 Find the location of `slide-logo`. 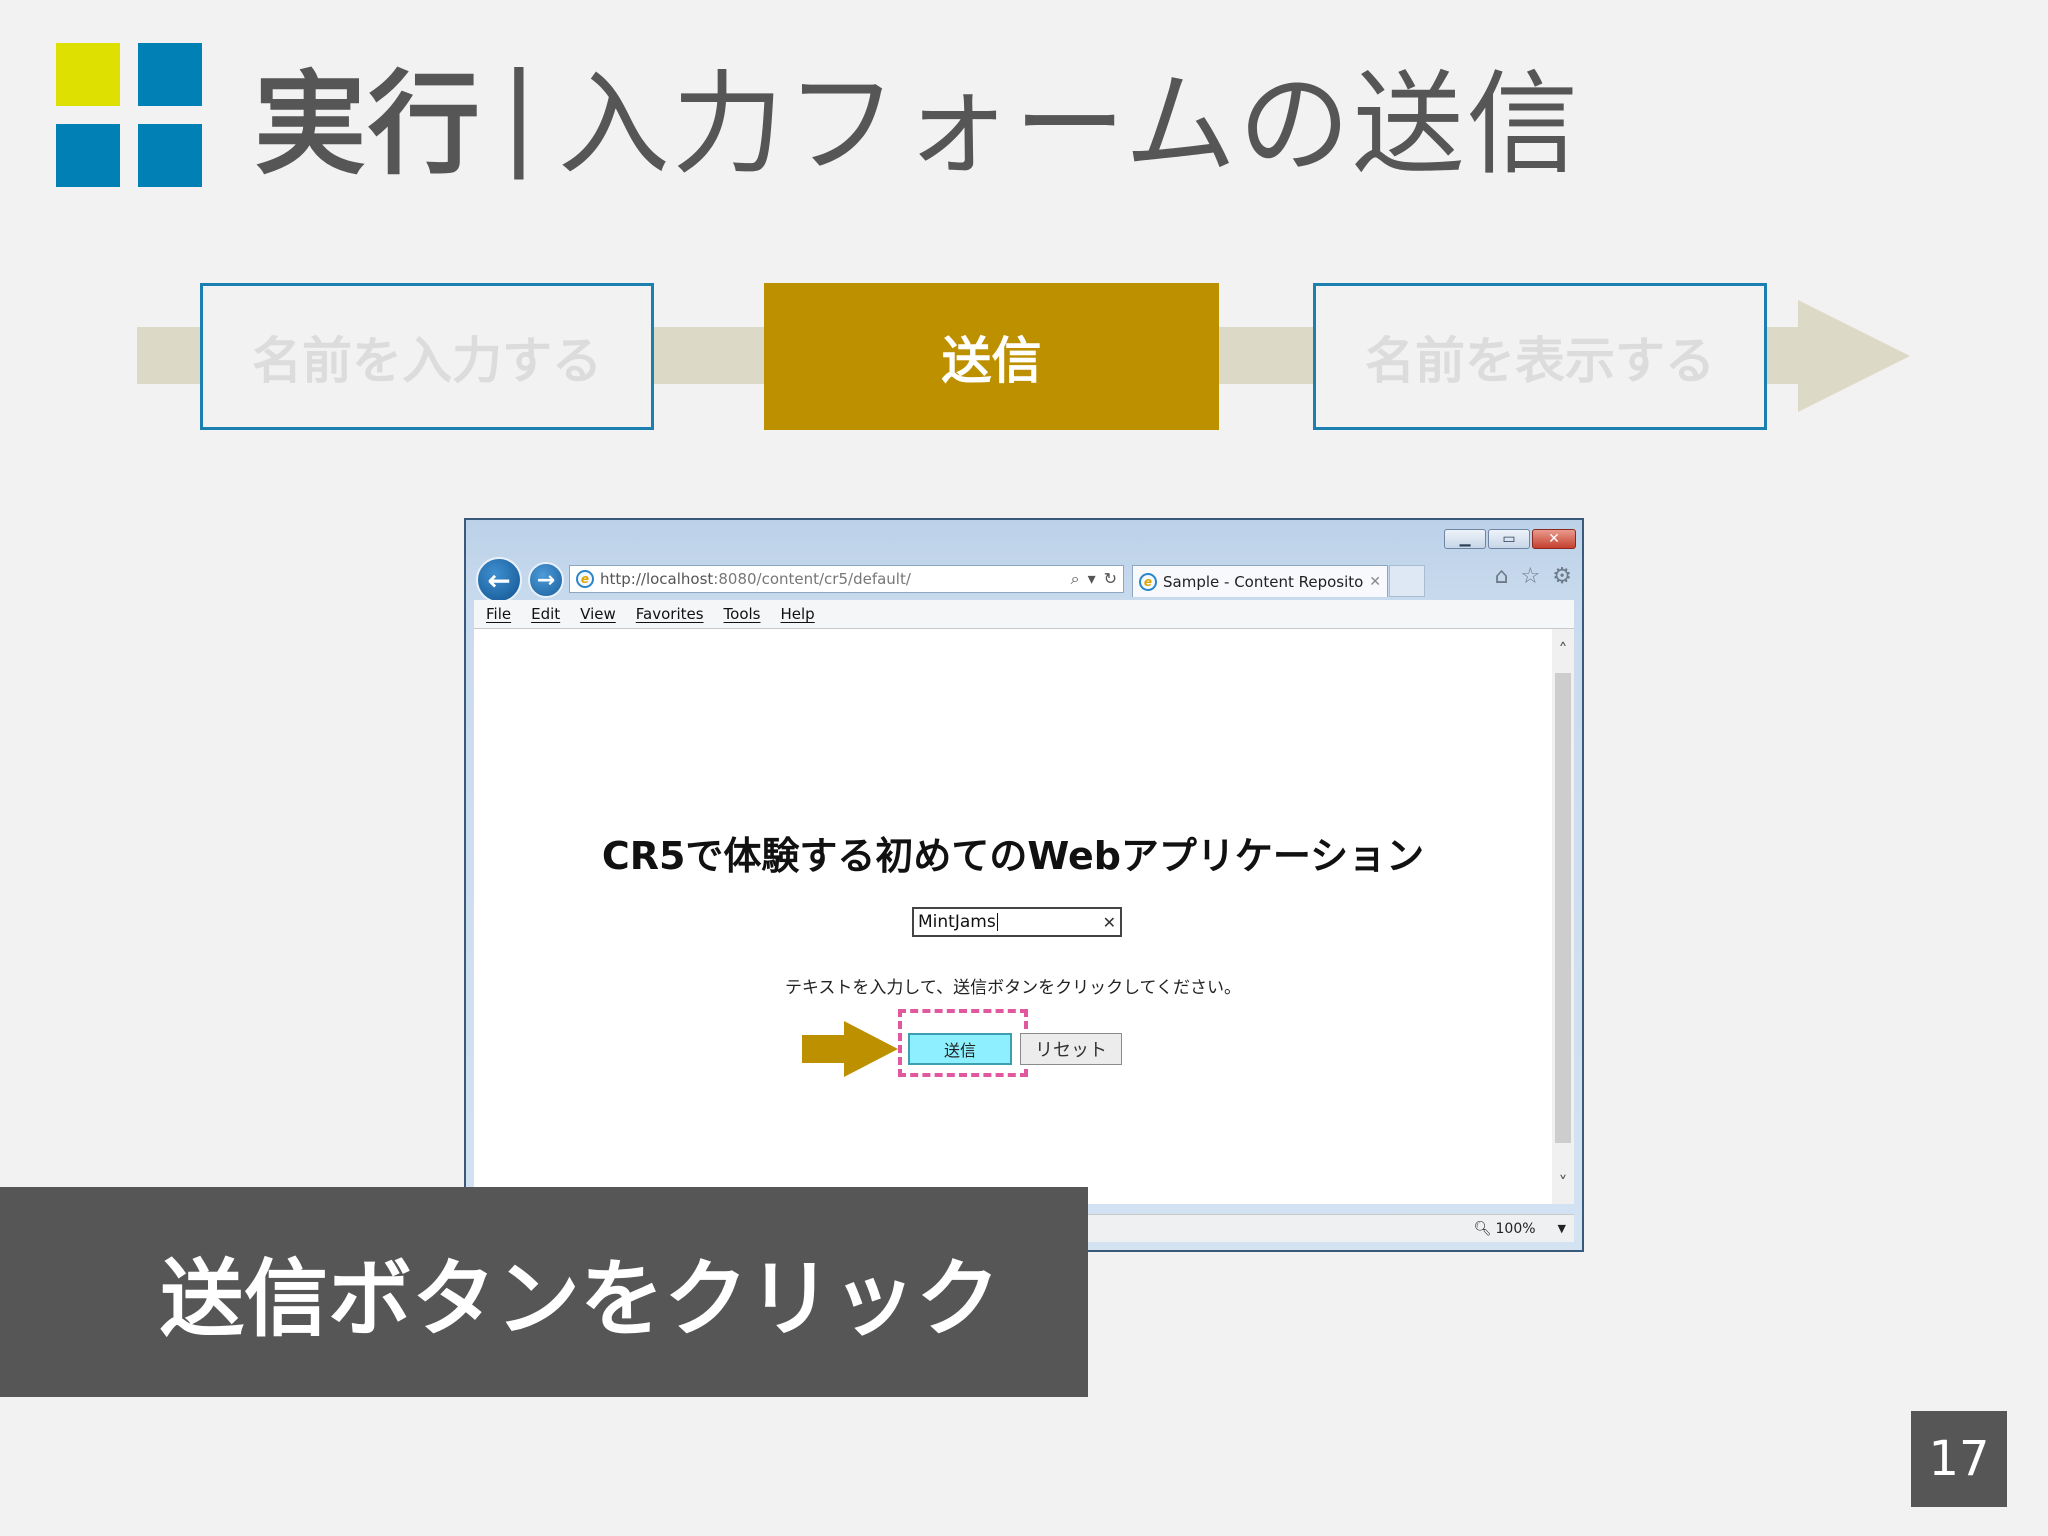

slide-logo is located at coordinates (129, 115).